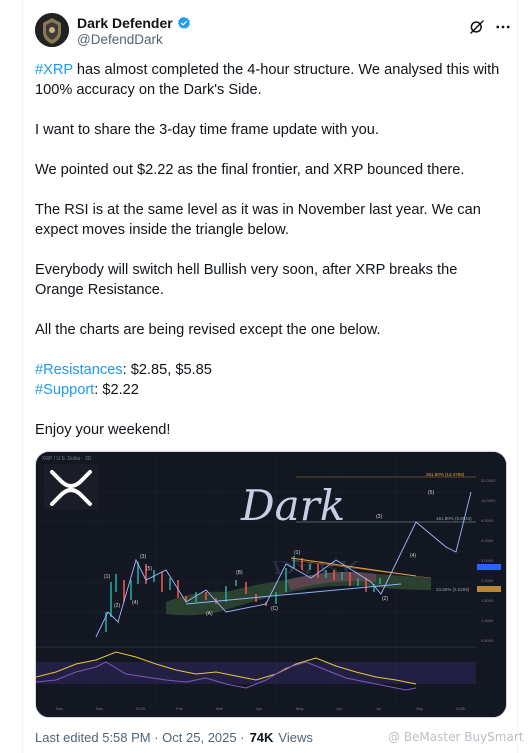 The height and width of the screenshot is (753, 531). What do you see at coordinates (125, 23) in the screenshot?
I see `author-name: Dark Defender` at bounding box center [125, 23].